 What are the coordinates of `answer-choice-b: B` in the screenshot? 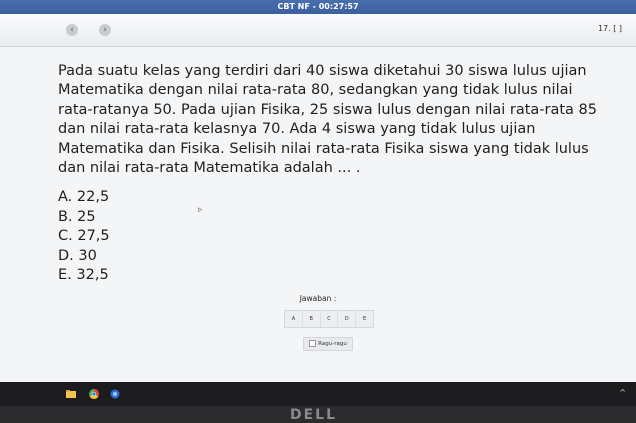 It's located at (312, 319).